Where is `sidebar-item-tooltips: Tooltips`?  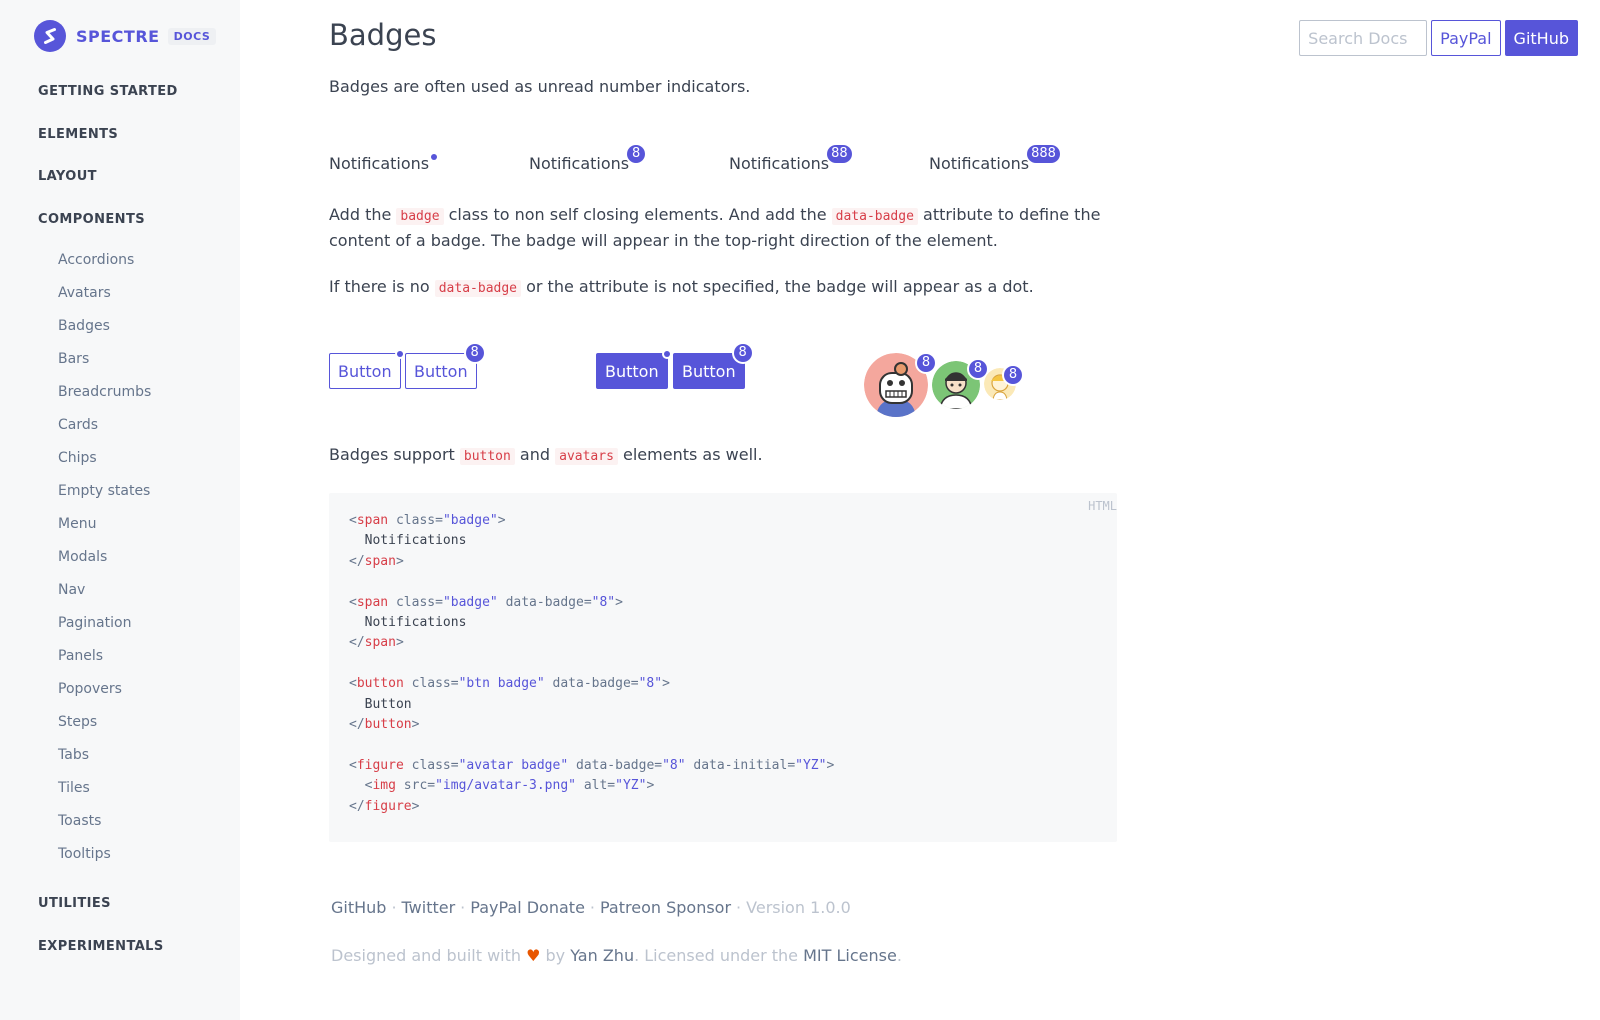 sidebar-item-tooltips: Tooltips is located at coordinates (84, 854).